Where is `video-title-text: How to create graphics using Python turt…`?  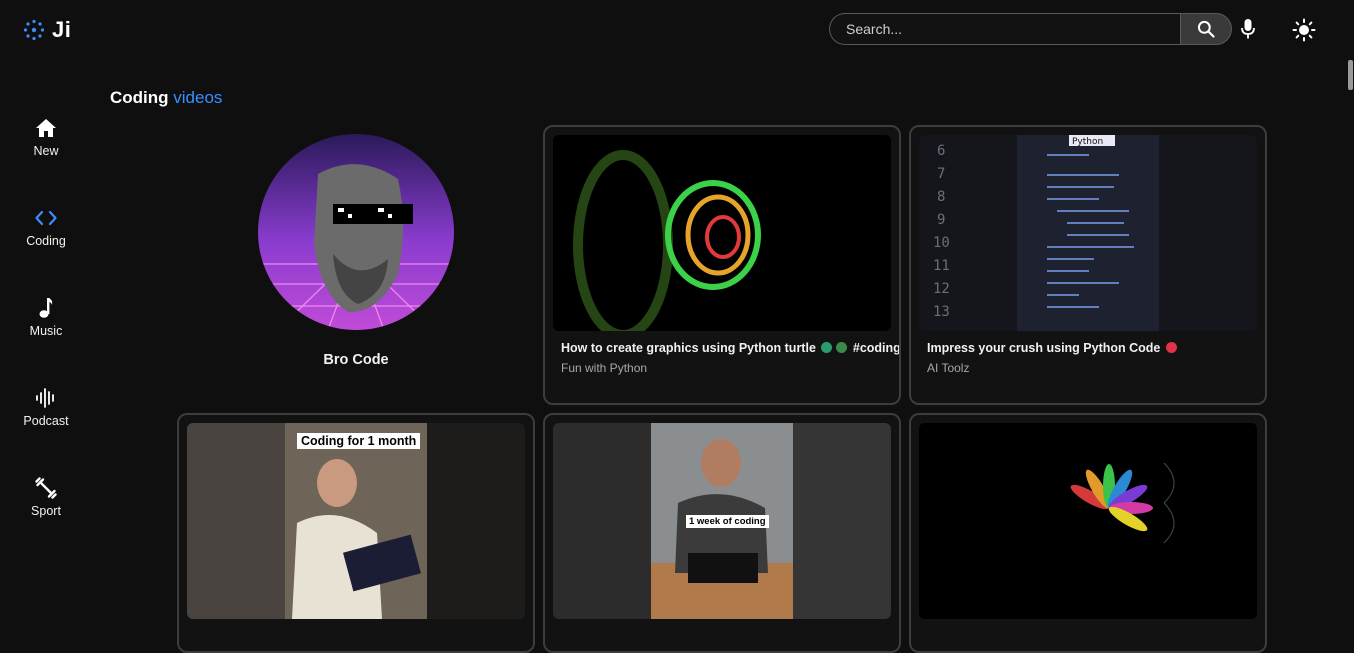 video-title-text: How to create graphics using Python turt… is located at coordinates (688, 348).